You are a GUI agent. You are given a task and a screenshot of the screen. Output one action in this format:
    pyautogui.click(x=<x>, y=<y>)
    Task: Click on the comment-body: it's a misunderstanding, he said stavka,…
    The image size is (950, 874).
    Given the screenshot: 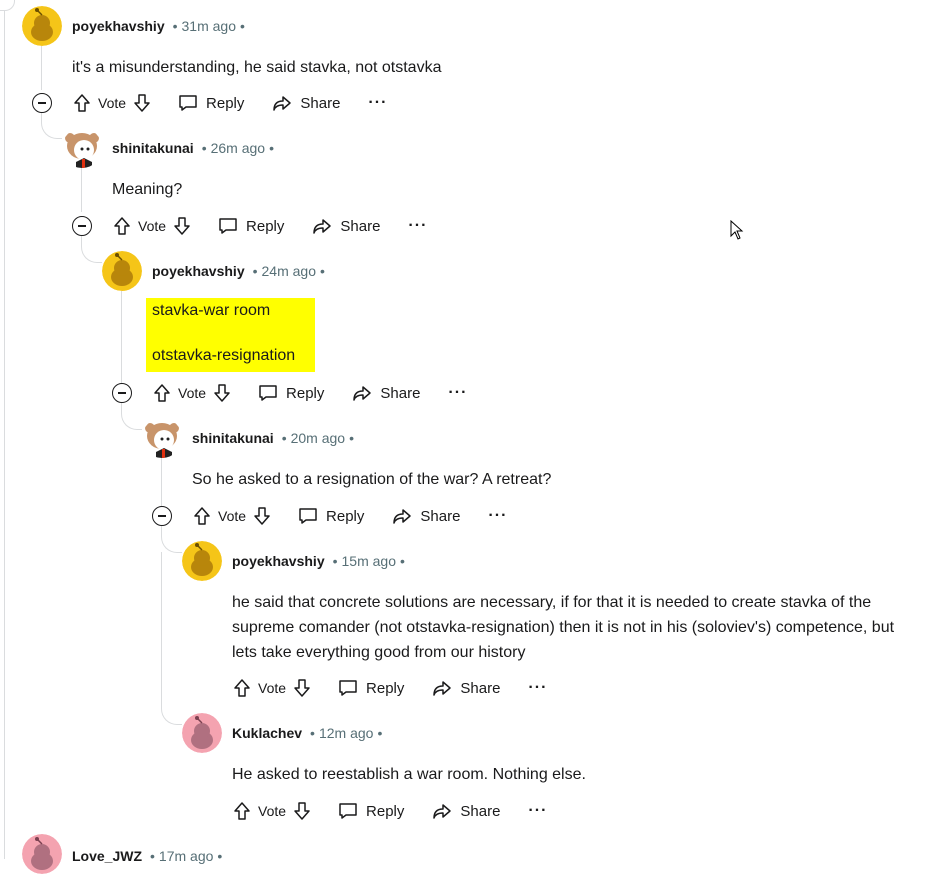 What is the action you would take?
    pyautogui.click(x=257, y=67)
    